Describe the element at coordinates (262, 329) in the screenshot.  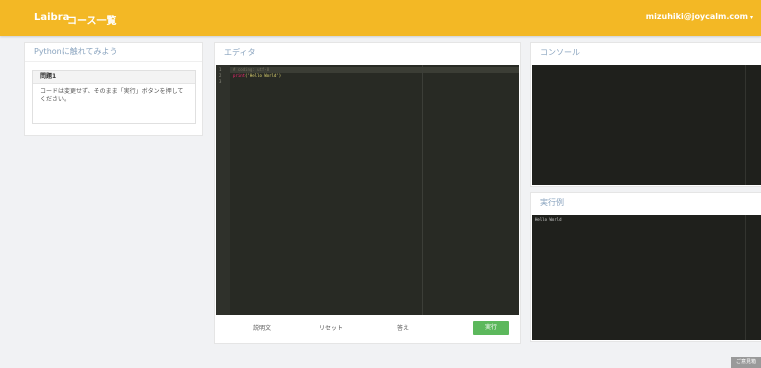
I see `explain-button: 説明文` at that location.